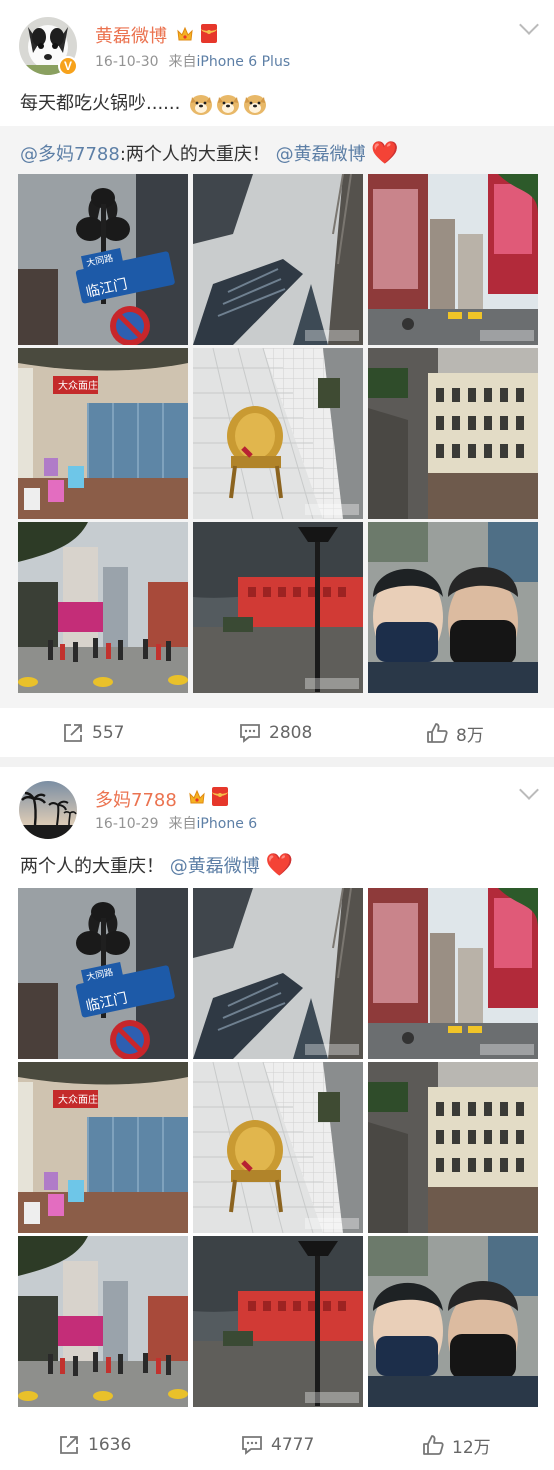  What do you see at coordinates (470, 735) in the screenshot?
I see `like-count: 8万` at bounding box center [470, 735].